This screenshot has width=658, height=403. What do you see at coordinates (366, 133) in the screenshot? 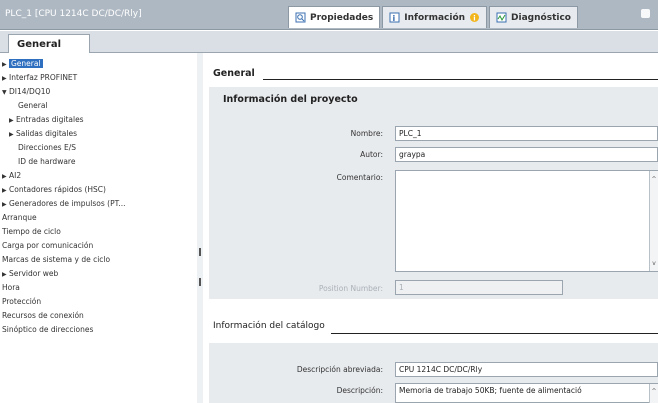
I see `name-label: Nombre:` at bounding box center [366, 133].